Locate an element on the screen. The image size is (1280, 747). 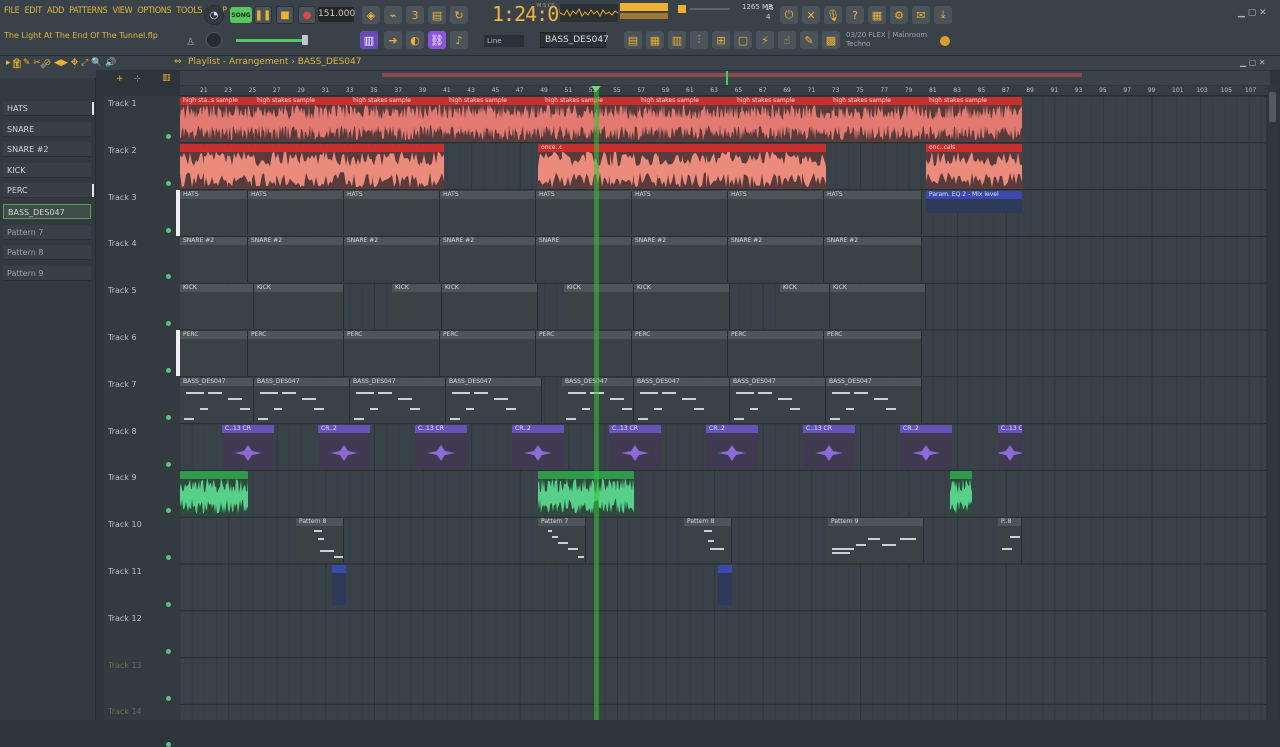
pattern-selector: BASS_DES047 is located at coordinates (574, 40).